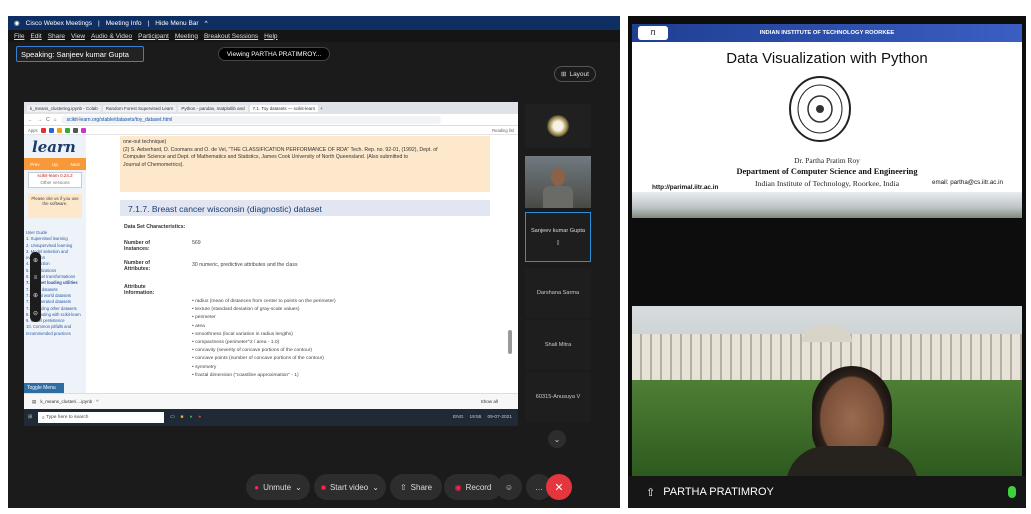 The height and width of the screenshot is (514, 1031). Describe the element at coordinates (575, 74) in the screenshot. I see `layout-button: ⊞ Layout` at that location.